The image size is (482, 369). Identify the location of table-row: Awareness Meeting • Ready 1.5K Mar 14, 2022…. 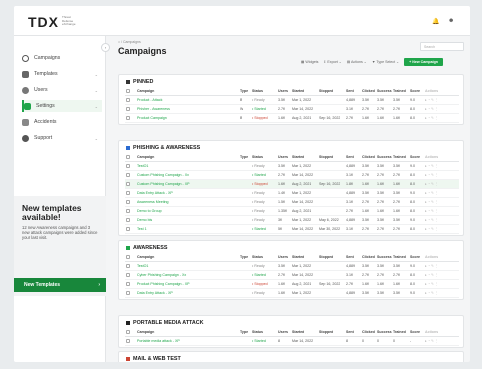
(292, 202).